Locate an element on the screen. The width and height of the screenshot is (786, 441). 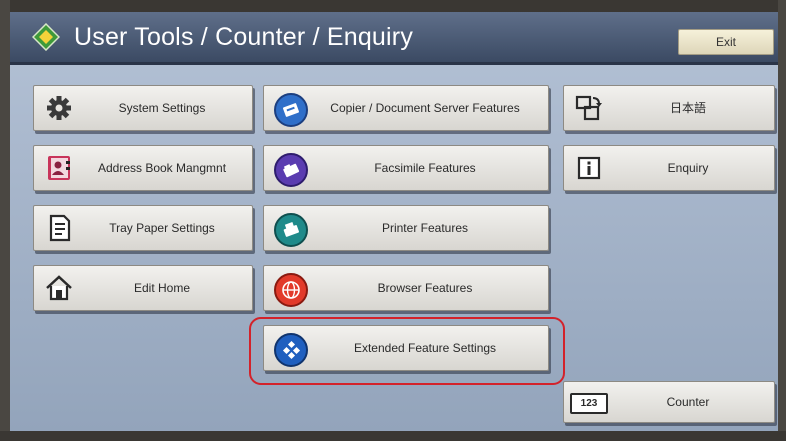
browser-features-button: Browser Features is located at coordinates (406, 288).